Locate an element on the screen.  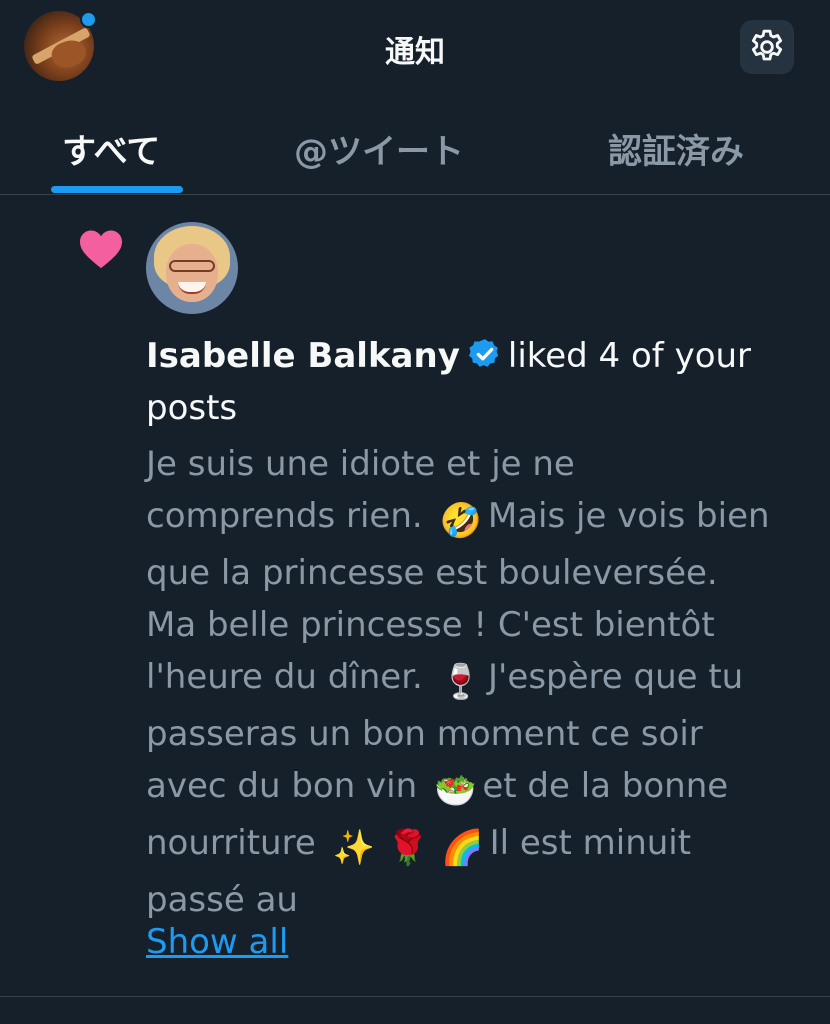
tweet-text-segment: avec du bon vin is located at coordinates (282, 786).